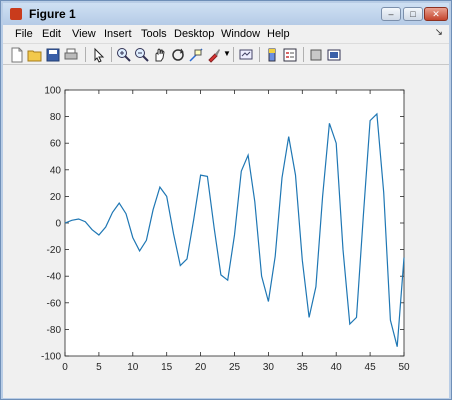 Image resolution: width=452 pixels, height=403 pixels. I want to click on x-tick-label: 40, so click(337, 367).